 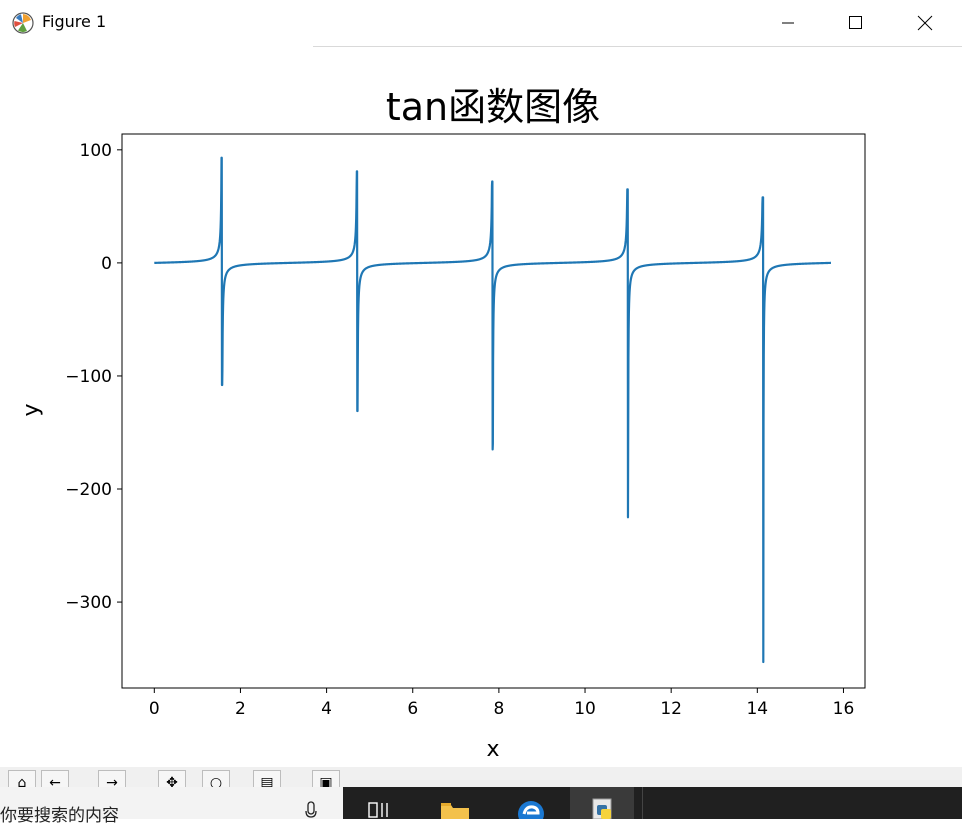 What do you see at coordinates (492, 749) in the screenshot?
I see `x-axis-label: x` at bounding box center [492, 749].